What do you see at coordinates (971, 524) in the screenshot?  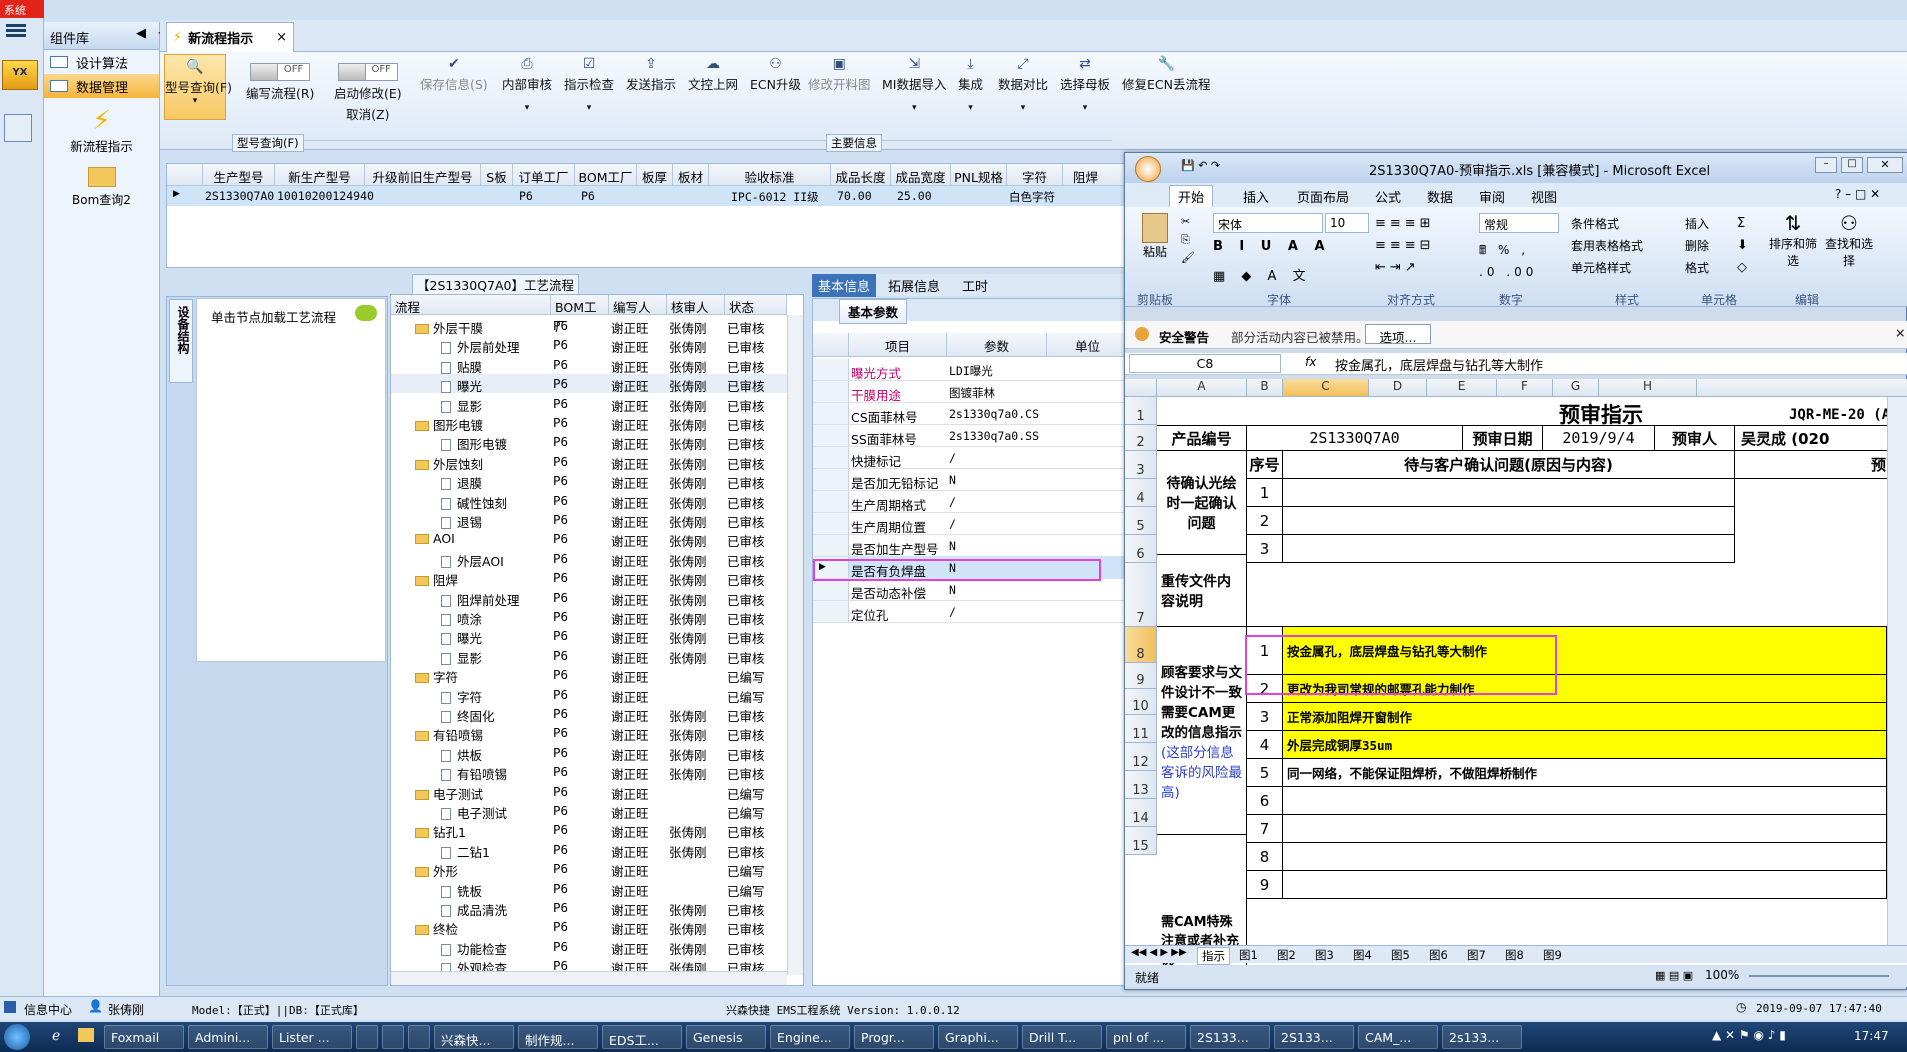 I see `param-row: 生产周期位置 /` at bounding box center [971, 524].